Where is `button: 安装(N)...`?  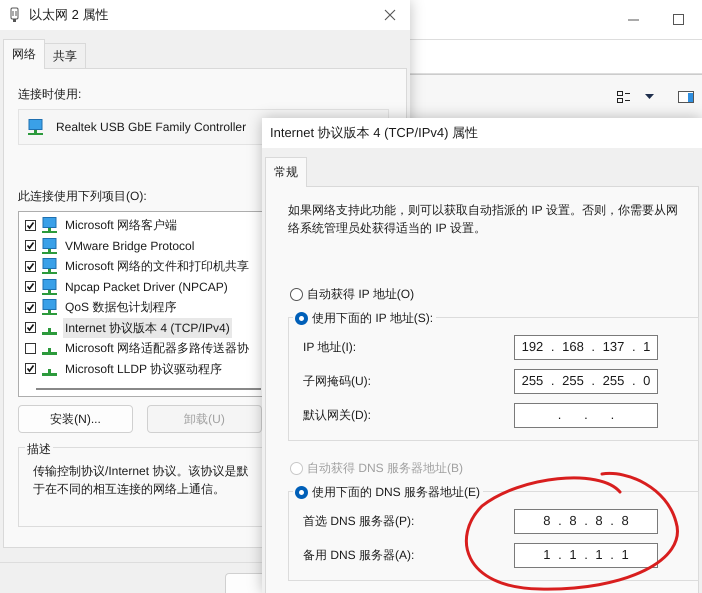
button: 安装(N)... is located at coordinates (75, 419).